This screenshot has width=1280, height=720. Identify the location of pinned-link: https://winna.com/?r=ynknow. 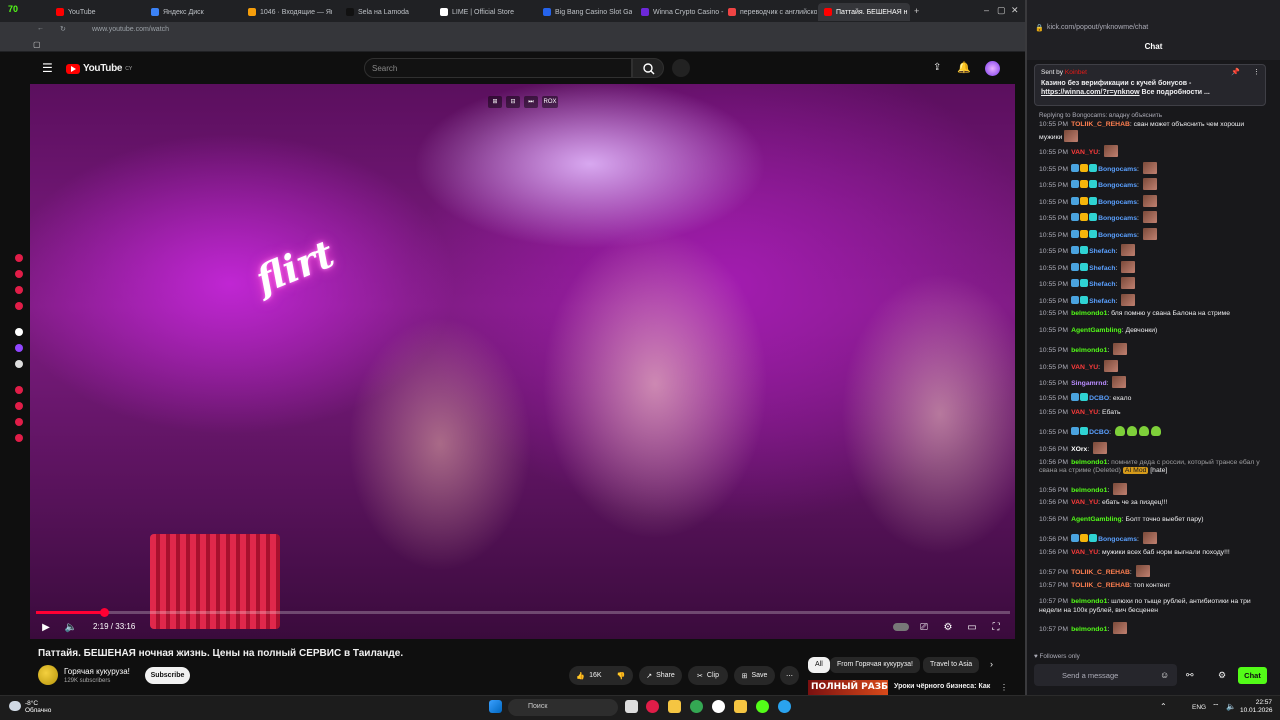
(1090, 92).